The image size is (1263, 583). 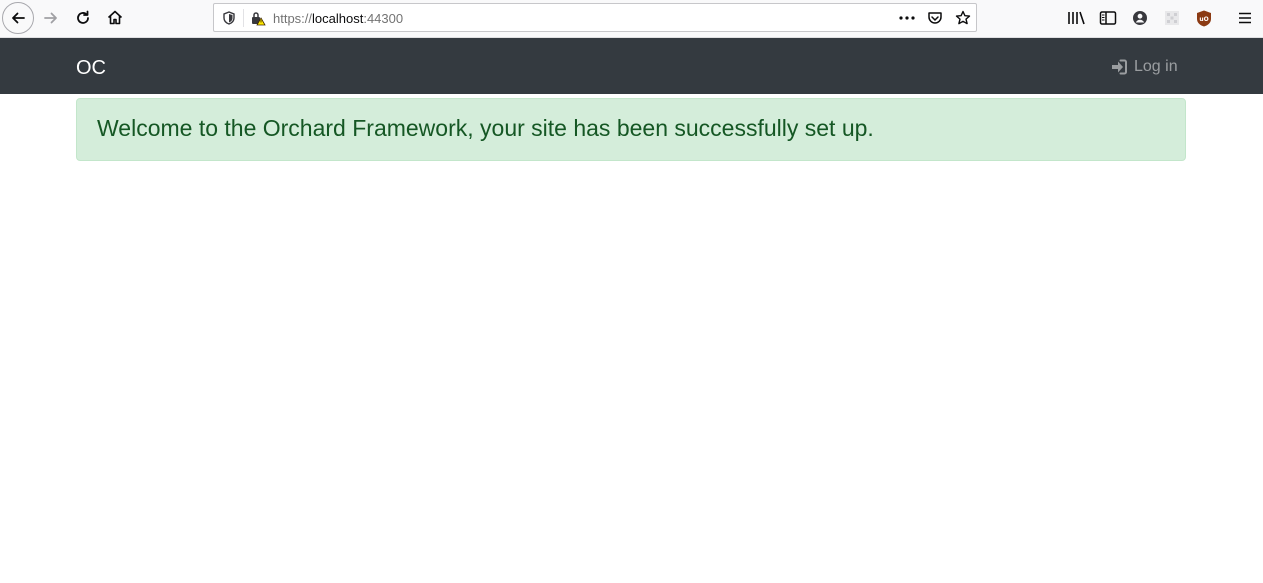 What do you see at coordinates (1156, 66) in the screenshot?
I see `login-label: Log in` at bounding box center [1156, 66].